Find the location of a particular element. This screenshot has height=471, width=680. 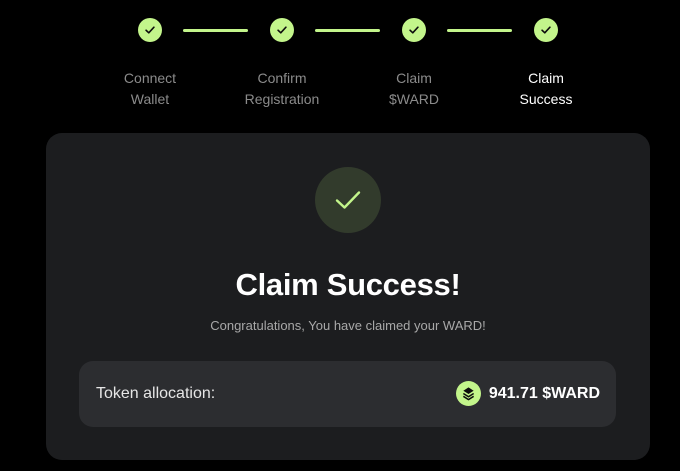

step-4-check-icon is located at coordinates (546, 30).